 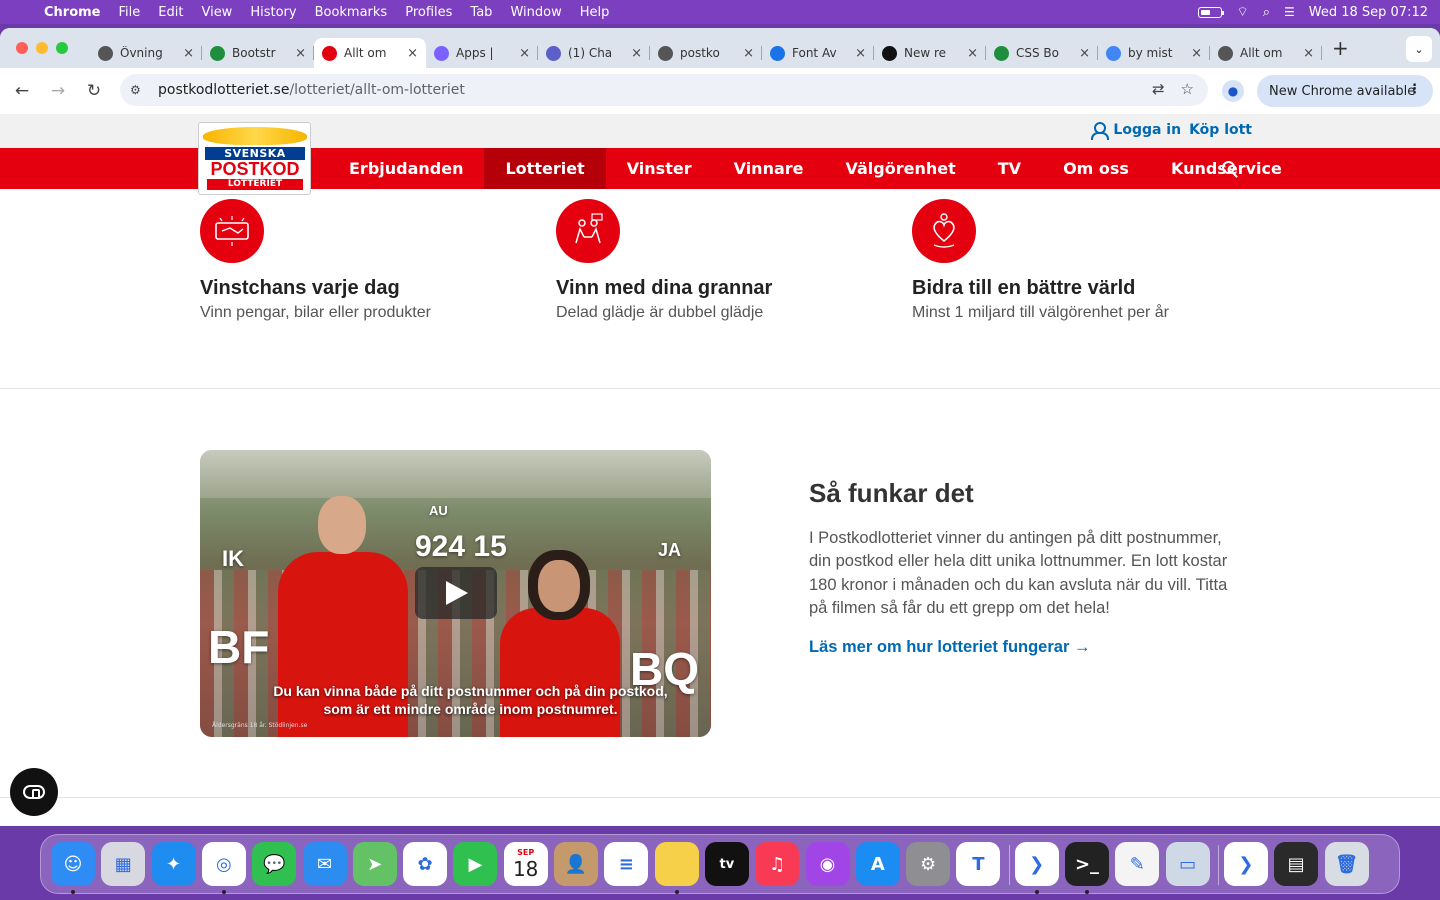 What do you see at coordinates (553, 53) in the screenshot?
I see `teams-icon` at bounding box center [553, 53].